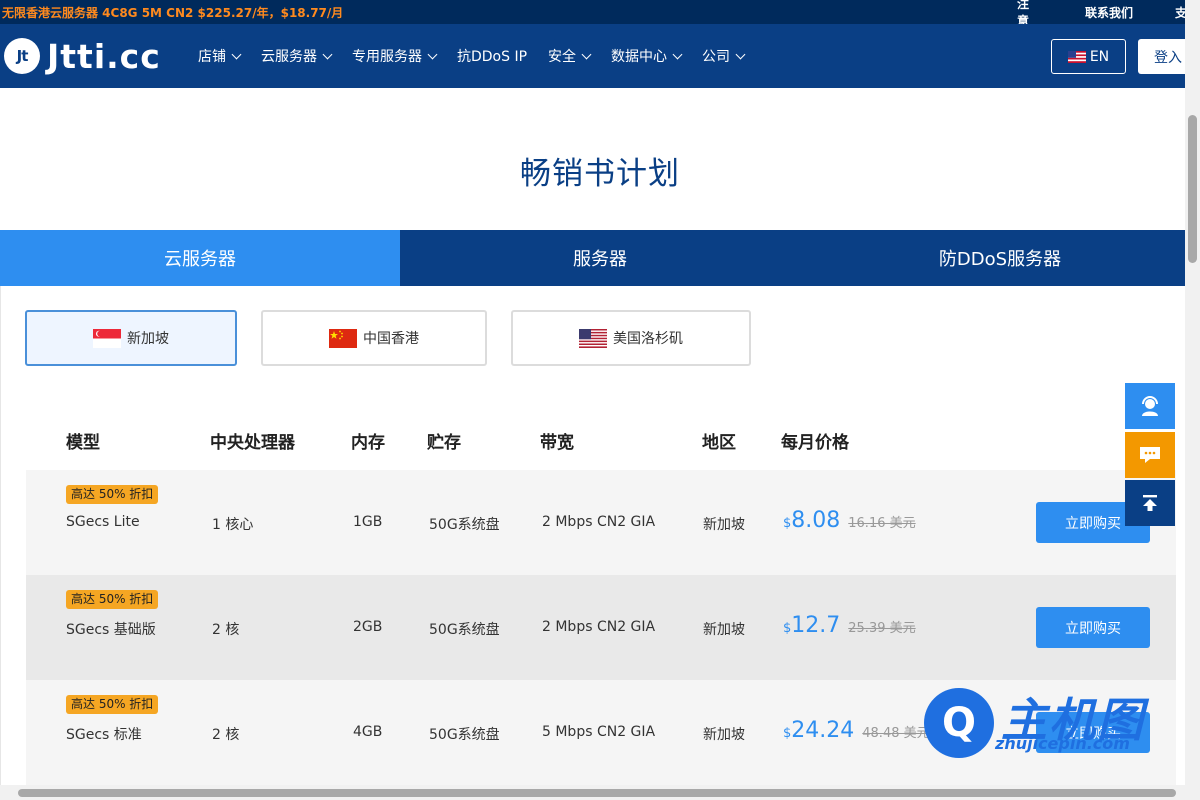  I want to click on nav-item-cloud-server: 云服务器, so click(297, 56).